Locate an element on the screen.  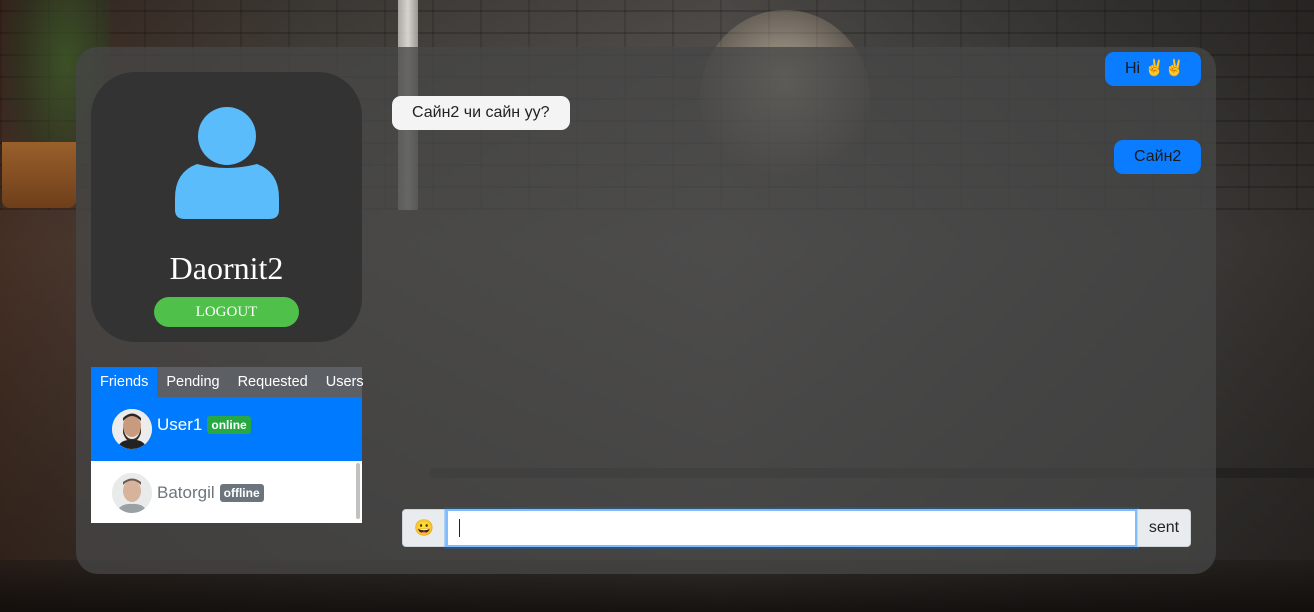
text-caret is located at coordinates (459, 528).